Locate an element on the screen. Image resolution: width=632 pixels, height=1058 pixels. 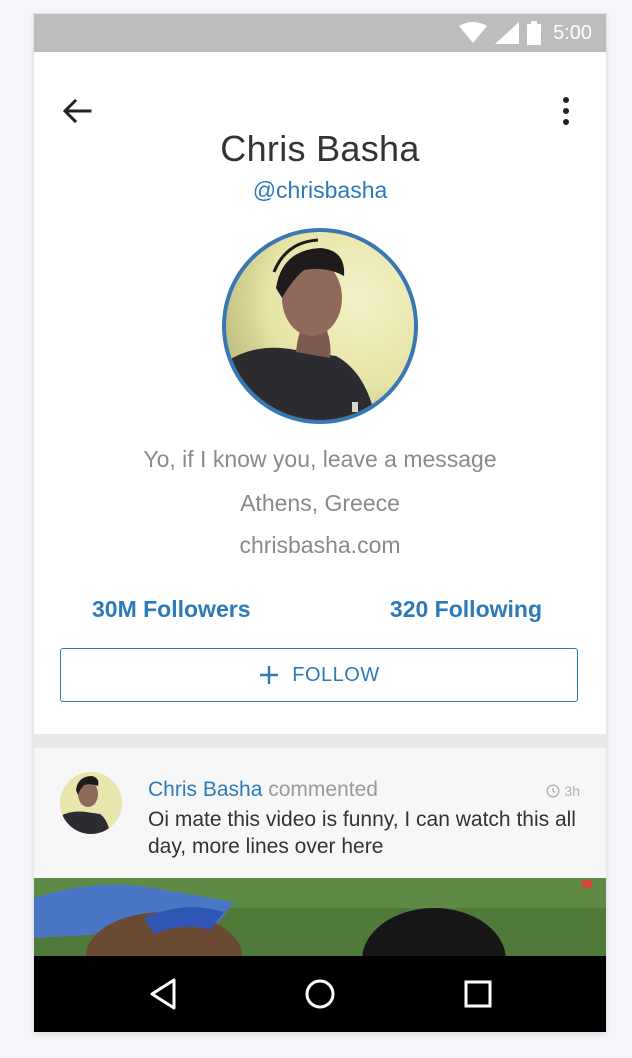
followers-count: 30M Followers is located at coordinates (171, 609).